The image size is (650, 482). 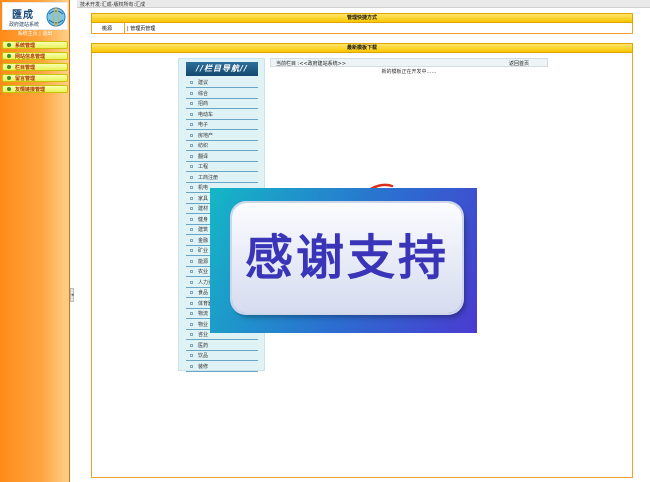 What do you see at coordinates (203, 240) in the screenshot?
I see `nav-item-label: 金融` at bounding box center [203, 240].